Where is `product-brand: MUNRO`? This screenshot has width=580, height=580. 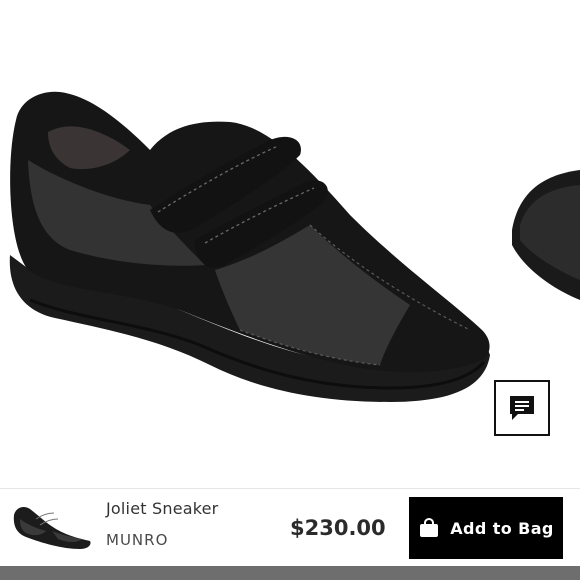 product-brand: MUNRO is located at coordinates (137, 540).